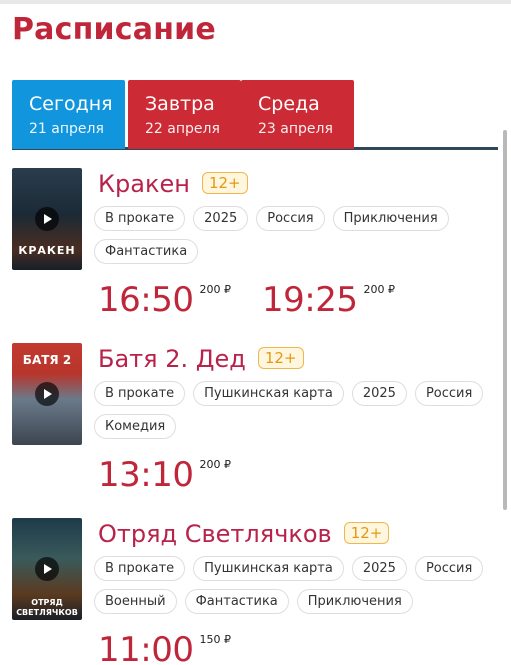 The image size is (511, 665). What do you see at coordinates (295, 129) in the screenshot?
I see `tab-wednesday-date: 23 апреля` at bounding box center [295, 129].